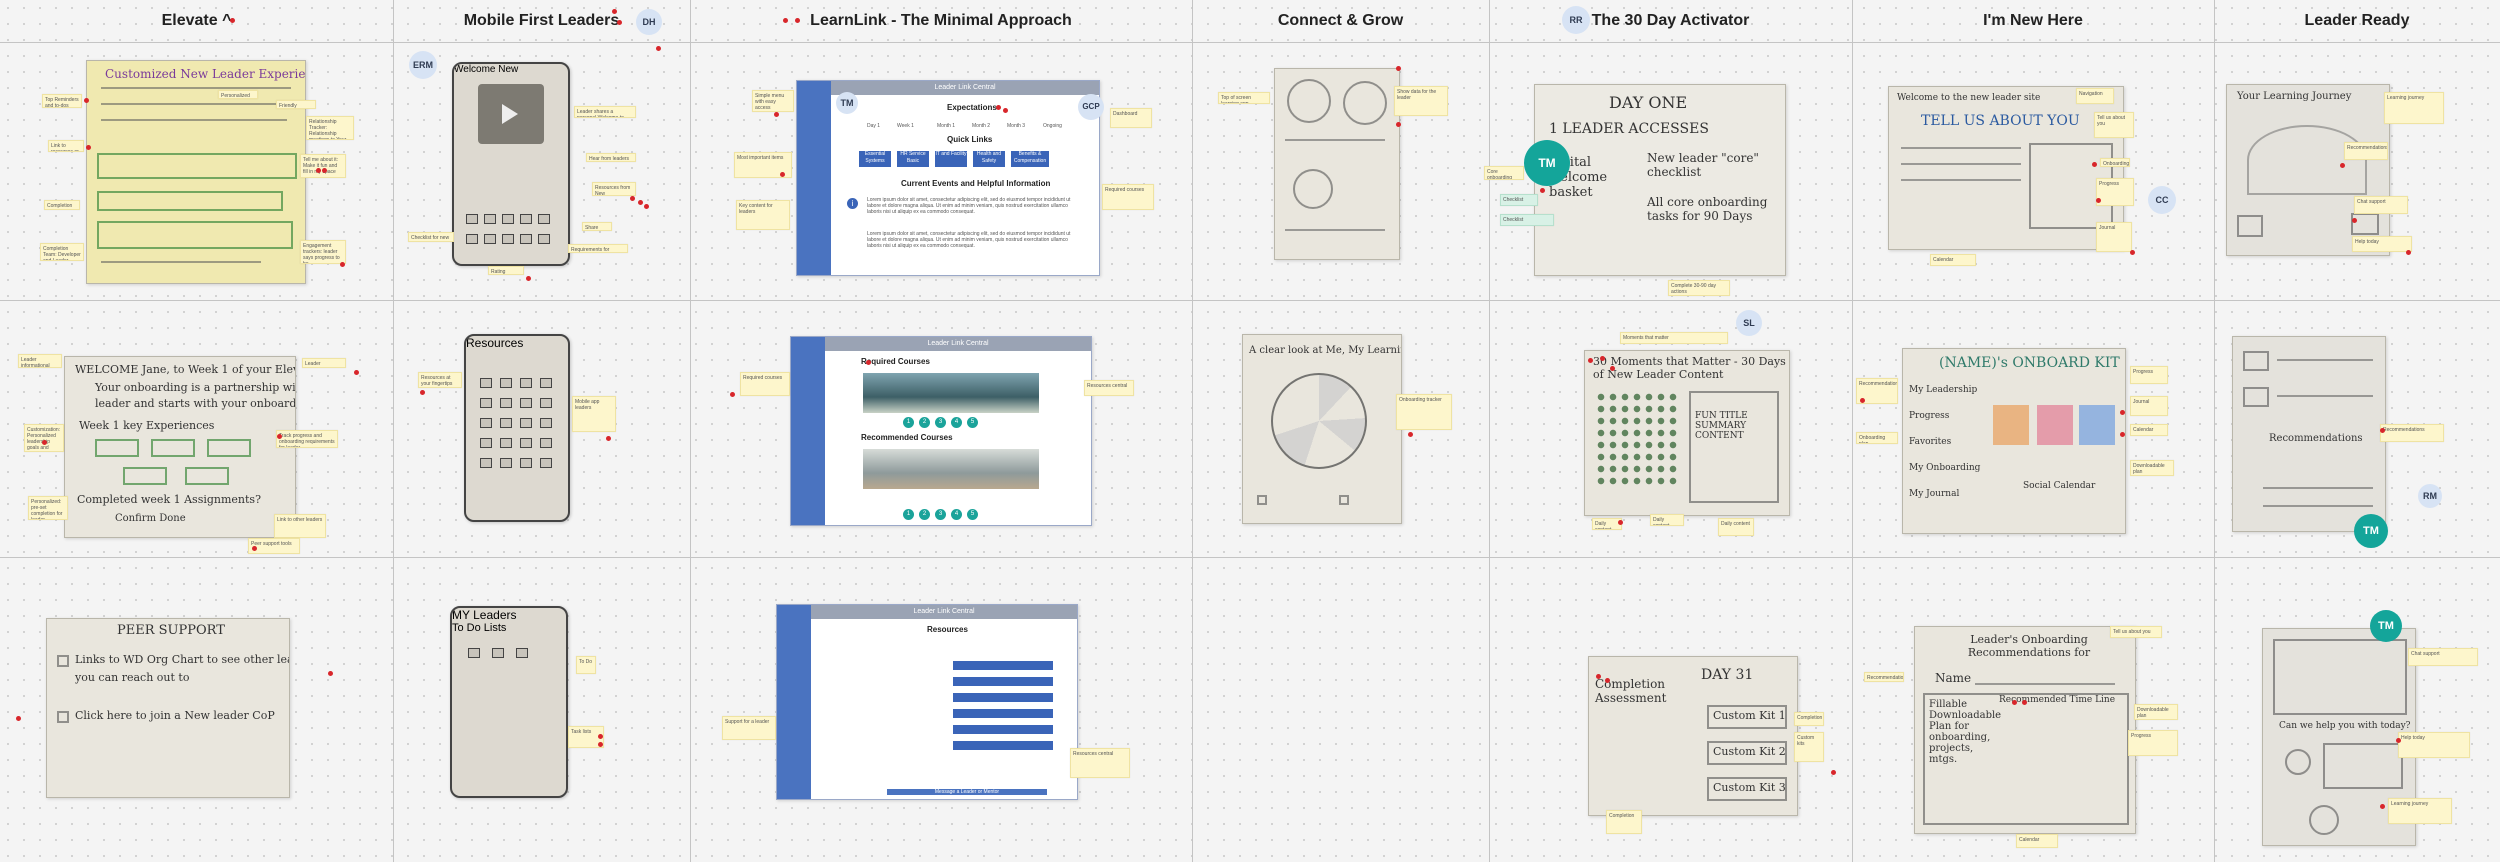  I want to click on tab: Month 1, so click(946, 126).